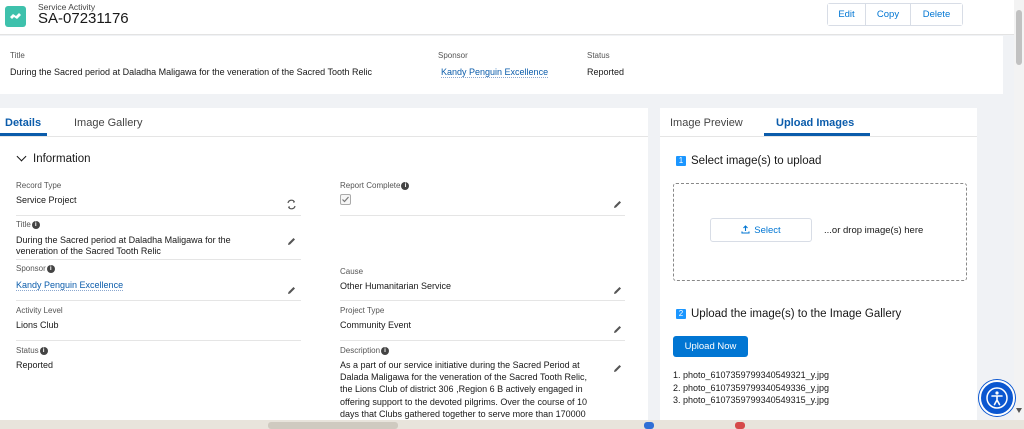 This screenshot has height=429, width=1024. I want to click on tab-details: Details, so click(23, 123).